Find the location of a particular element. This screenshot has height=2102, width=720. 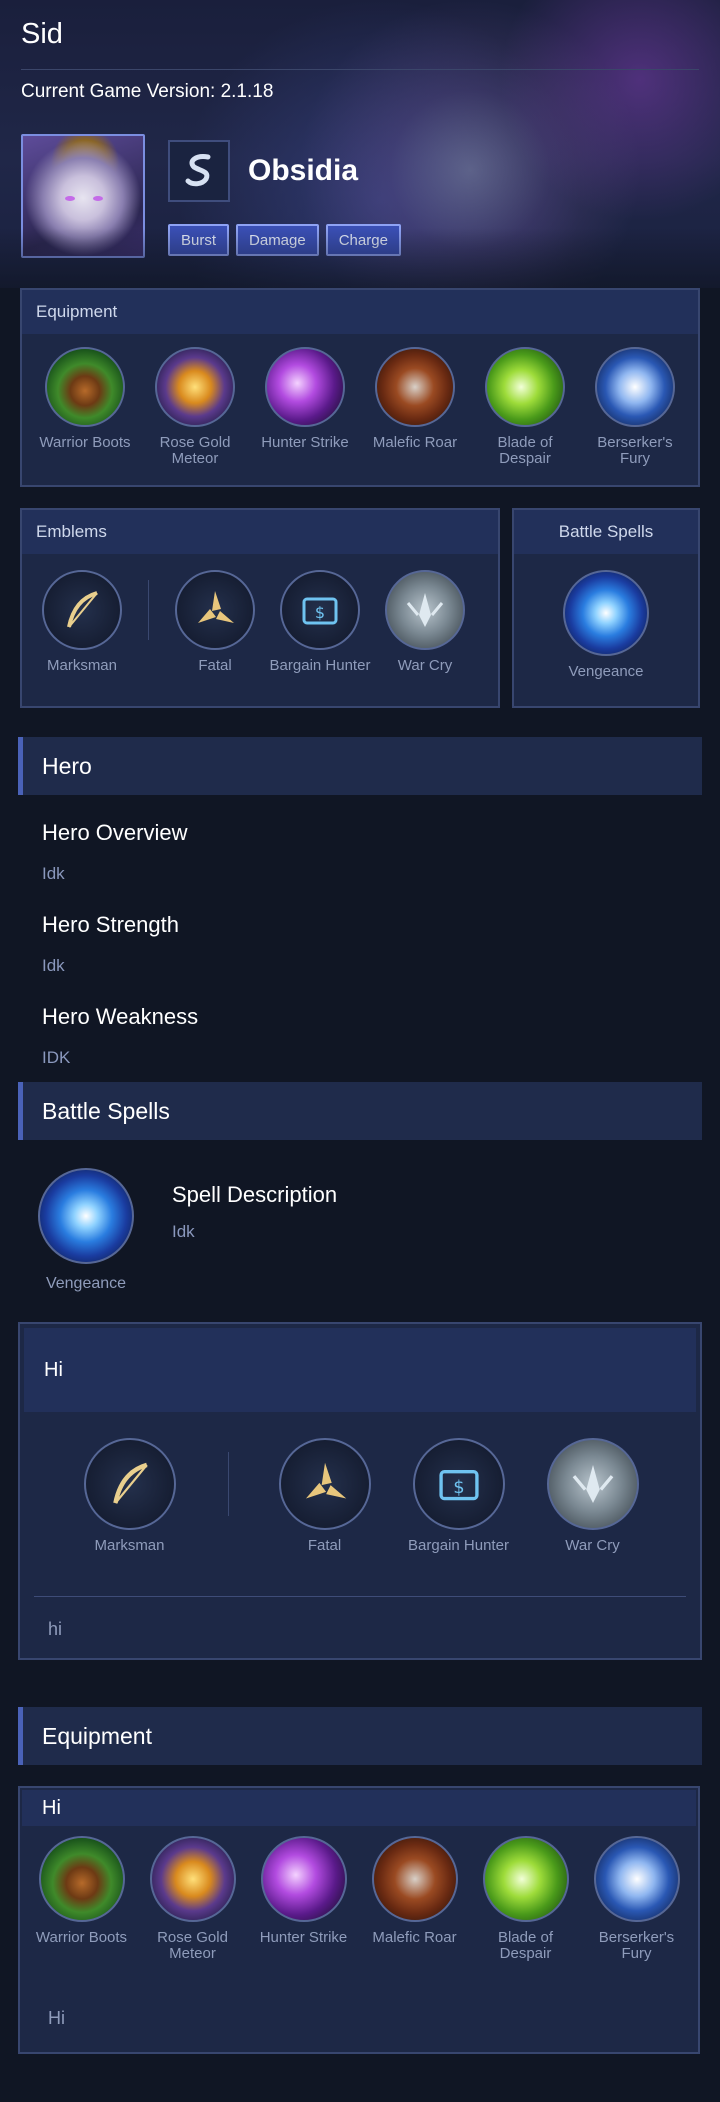

hero-section-header: Hero is located at coordinates (360, 766).